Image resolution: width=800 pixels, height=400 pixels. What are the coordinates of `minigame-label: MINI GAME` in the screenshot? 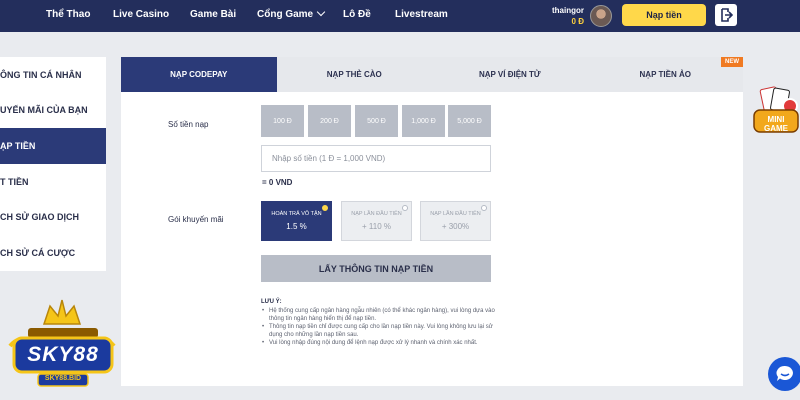 It's located at (776, 124).